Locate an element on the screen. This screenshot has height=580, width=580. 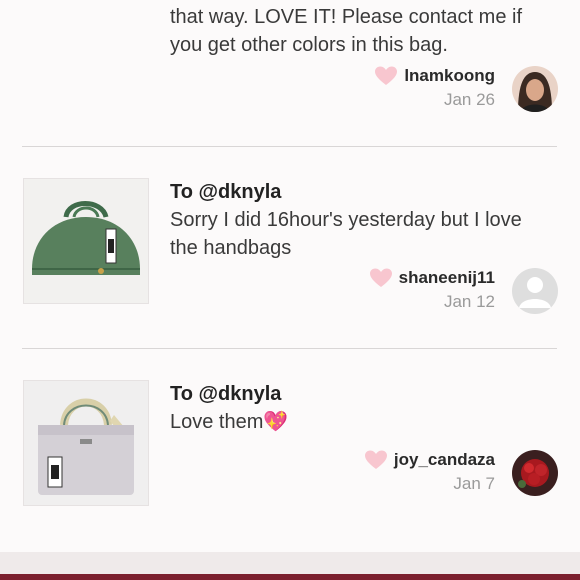
comment-3-meta: joy_candaza Jan 7 is located at coordinates (429, 472).